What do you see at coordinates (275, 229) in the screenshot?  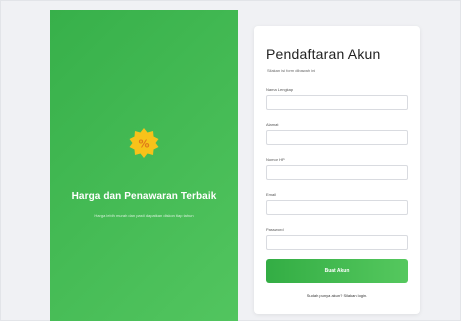 I see `password-label: Password` at bounding box center [275, 229].